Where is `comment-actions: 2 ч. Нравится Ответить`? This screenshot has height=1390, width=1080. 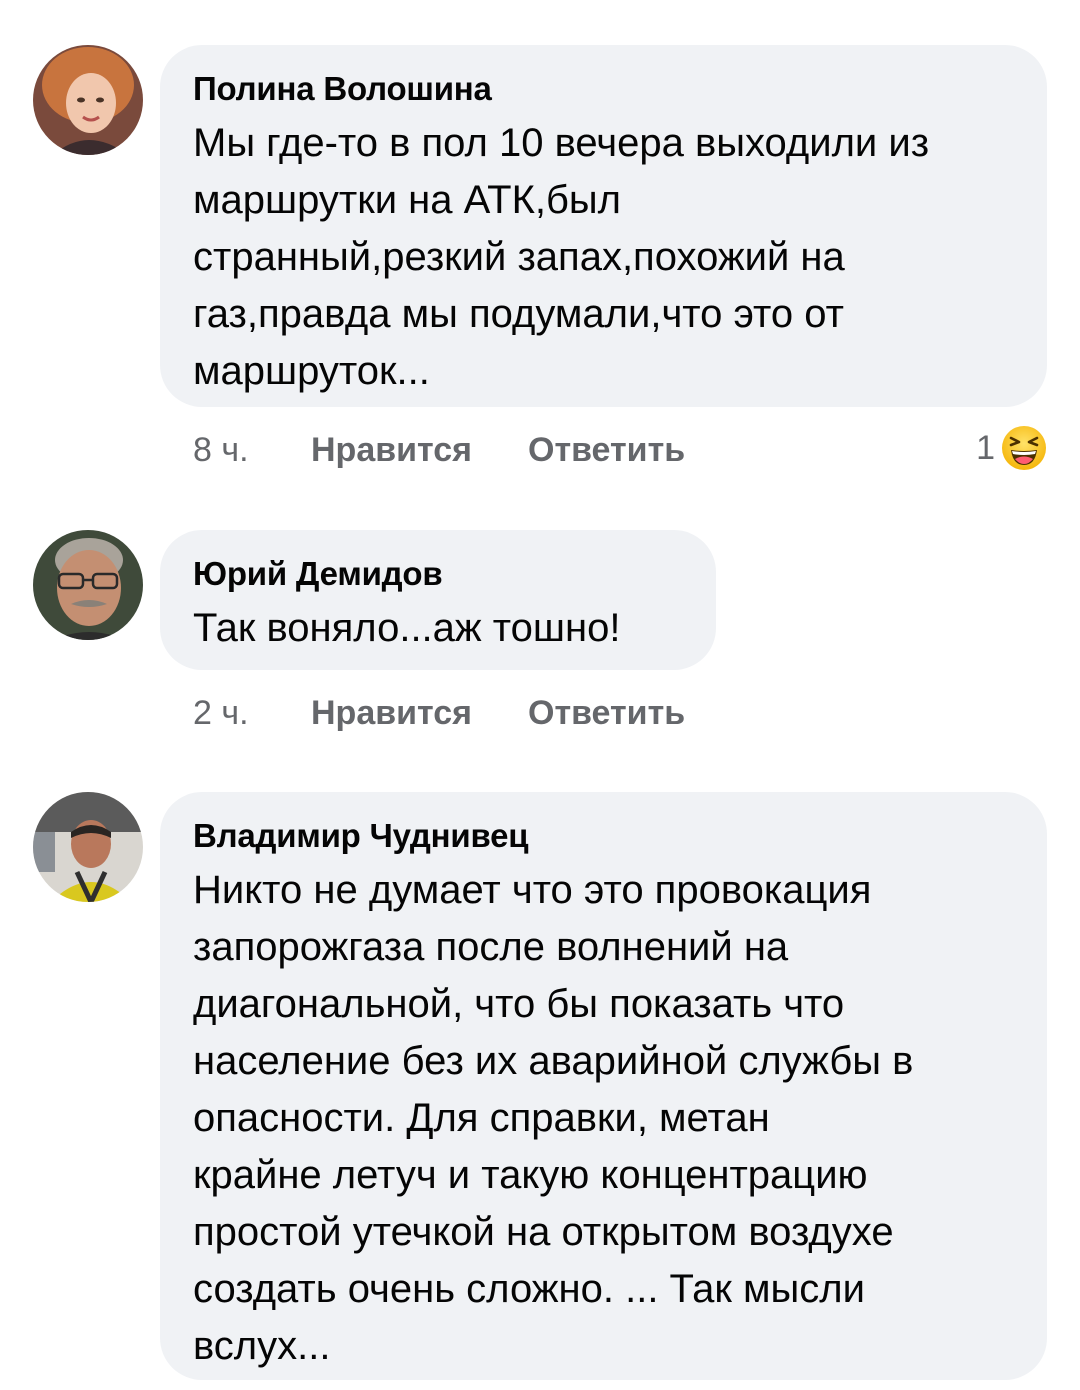
comment-actions: 2 ч. Нравится Ответить is located at coordinates (467, 713).